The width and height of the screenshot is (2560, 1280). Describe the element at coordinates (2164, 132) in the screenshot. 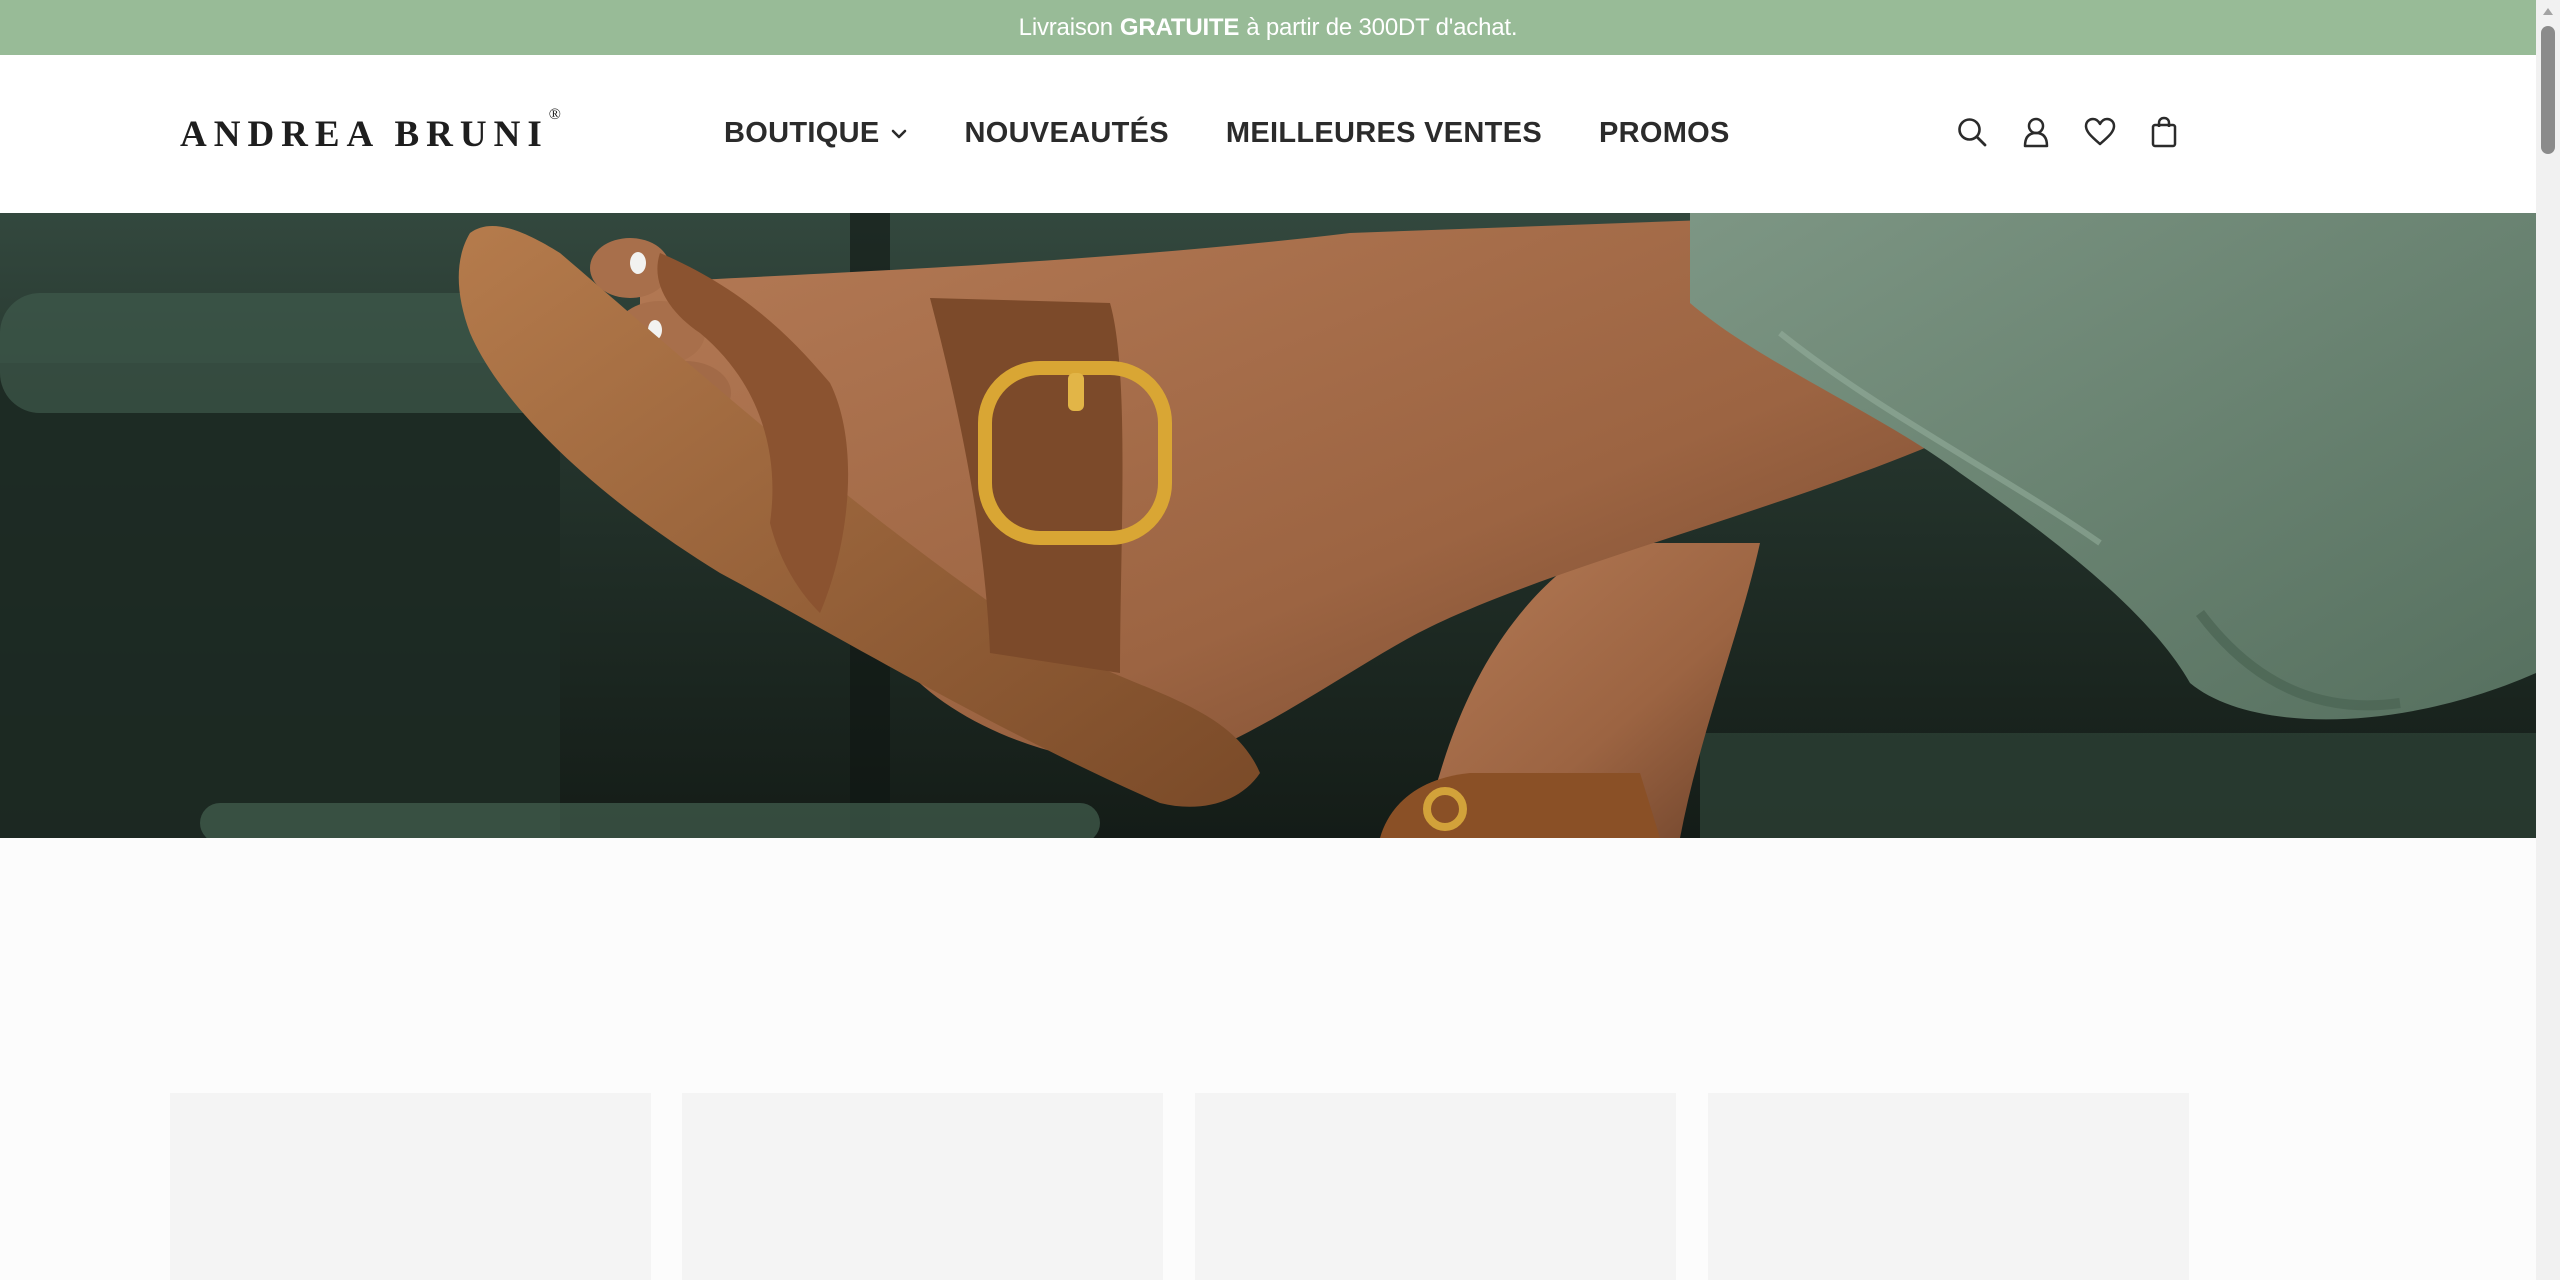

I see `shopping-bag-icon` at that location.